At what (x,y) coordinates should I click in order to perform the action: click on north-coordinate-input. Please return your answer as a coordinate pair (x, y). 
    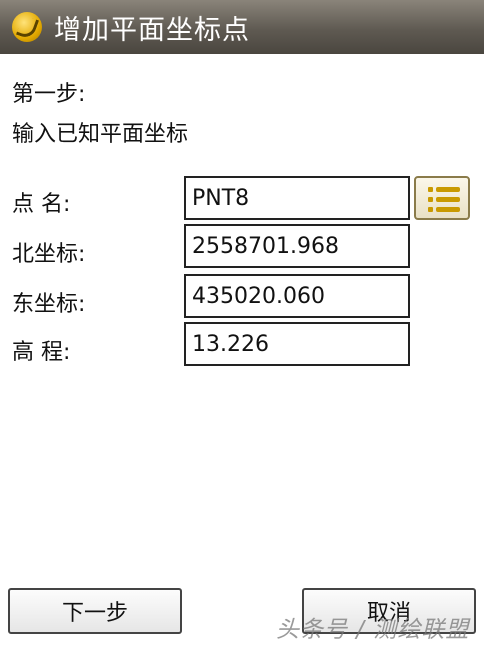
    Looking at the image, I should click on (297, 246).